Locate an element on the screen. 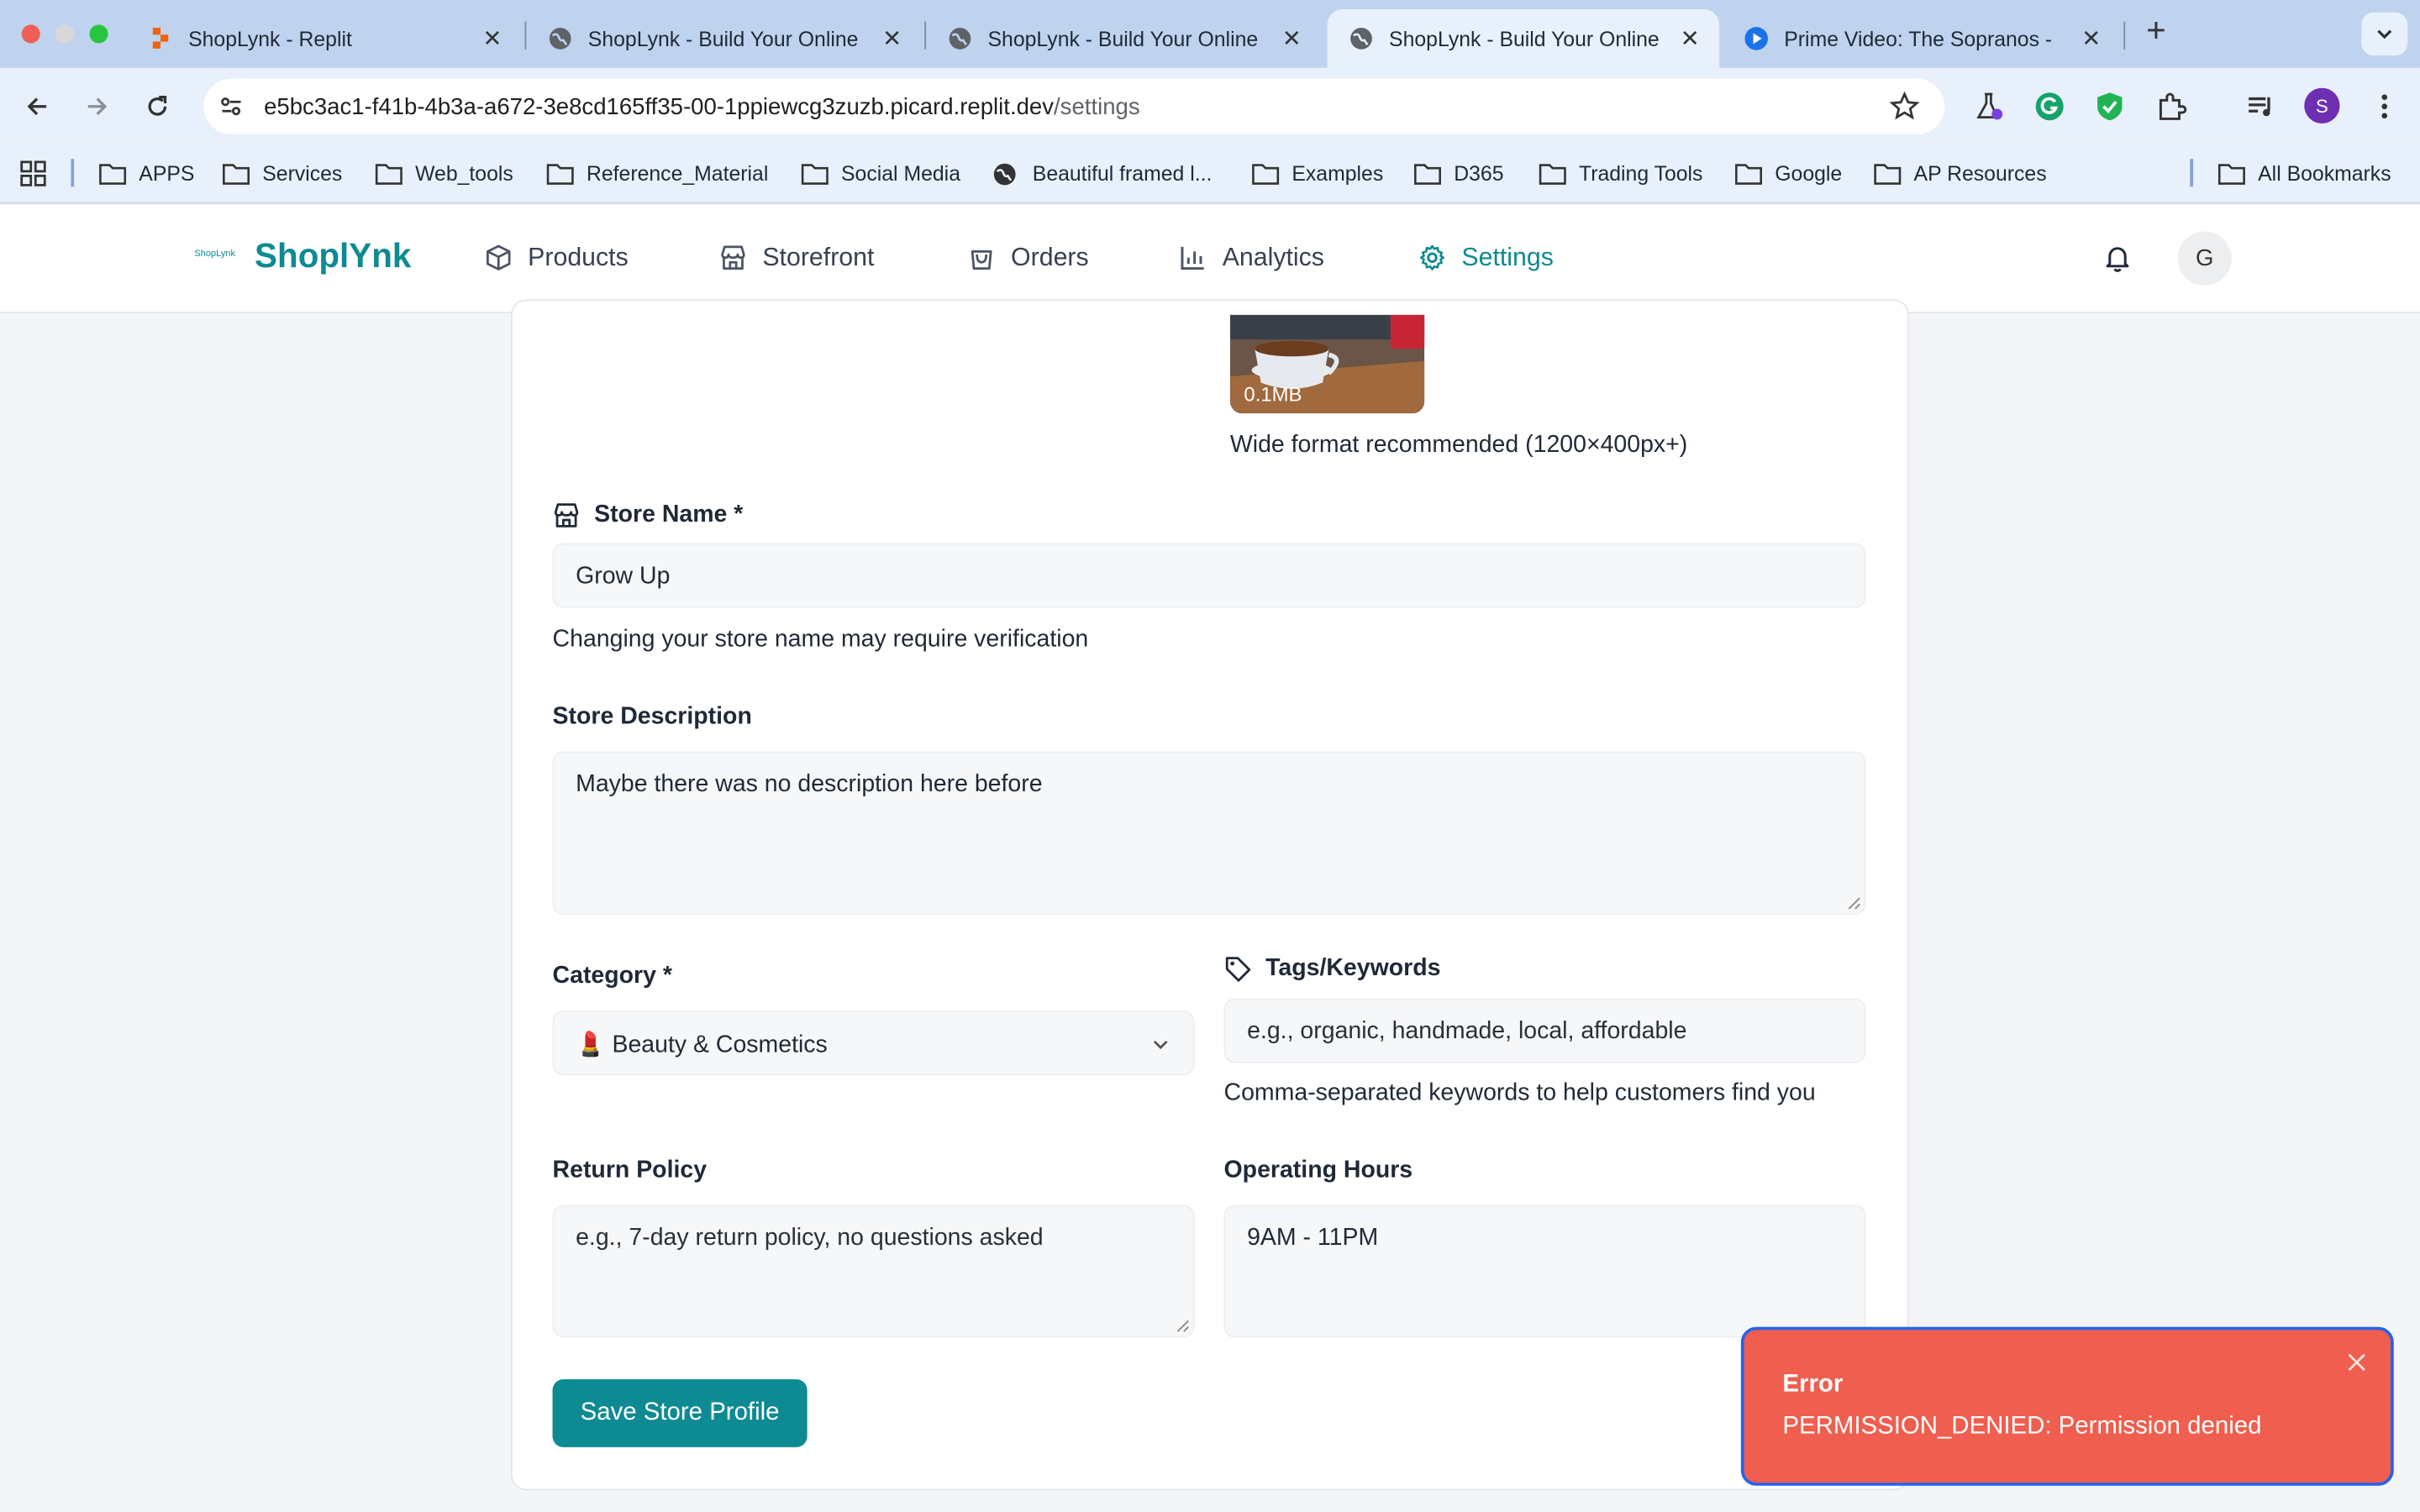 The height and width of the screenshot is (1512, 2420). browser-tab-active: ShopLynk - Build Your Online ✕ is located at coordinates (1524, 38).